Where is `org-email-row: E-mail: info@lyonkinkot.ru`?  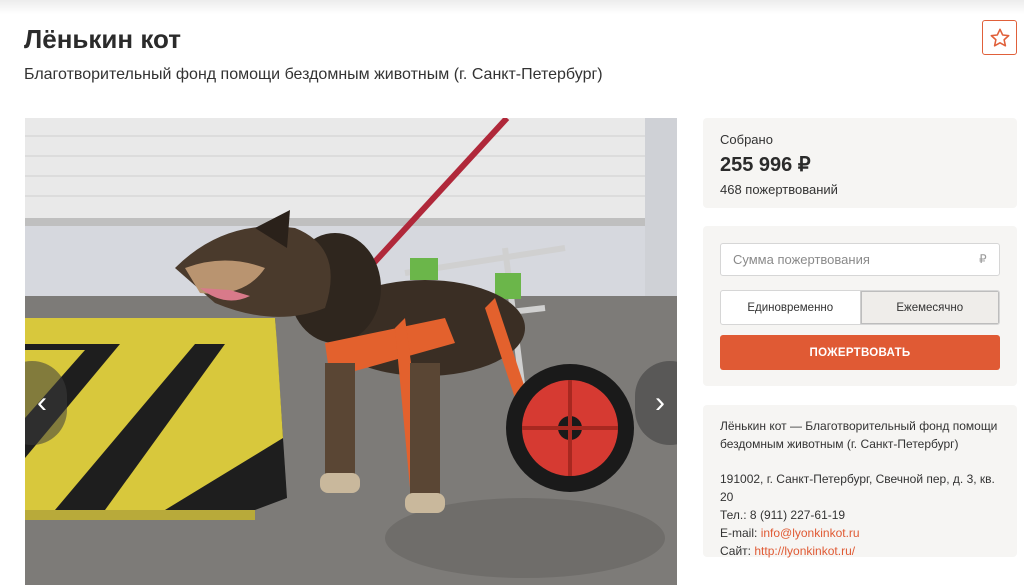 org-email-row: E-mail: info@lyonkinkot.ru is located at coordinates (860, 533).